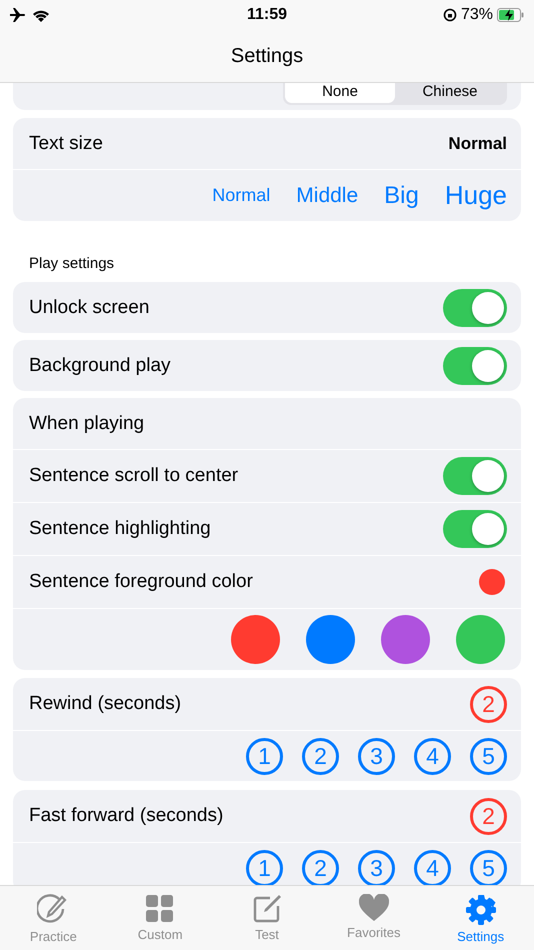 This screenshot has width=534, height=950. What do you see at coordinates (120, 529) in the screenshot?
I see `setting-label: Sentence highlighting` at bounding box center [120, 529].